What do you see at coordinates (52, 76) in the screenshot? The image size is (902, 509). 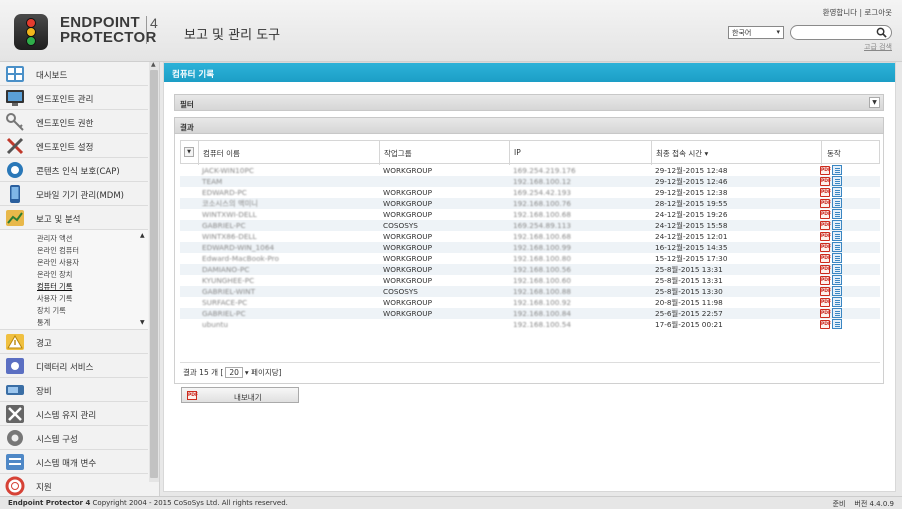 I see `sidebar-item-label: 대시보드` at bounding box center [52, 76].